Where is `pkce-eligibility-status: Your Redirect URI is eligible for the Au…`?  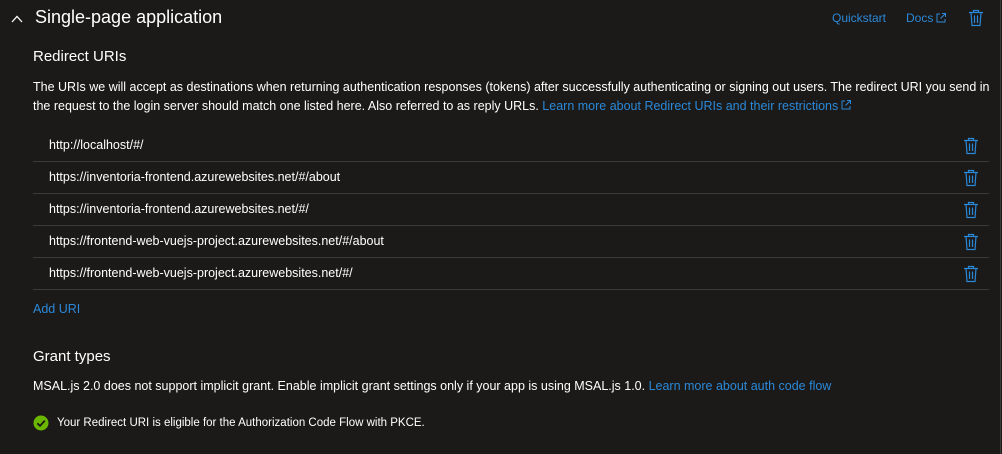 pkce-eligibility-status: Your Redirect URI is eligible for the Au… is located at coordinates (229, 423).